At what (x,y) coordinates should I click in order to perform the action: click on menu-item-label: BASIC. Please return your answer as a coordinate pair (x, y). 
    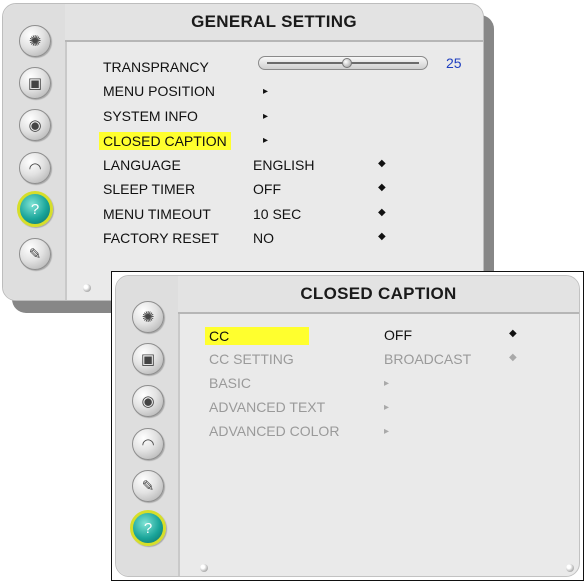
    Looking at the image, I should click on (230, 383).